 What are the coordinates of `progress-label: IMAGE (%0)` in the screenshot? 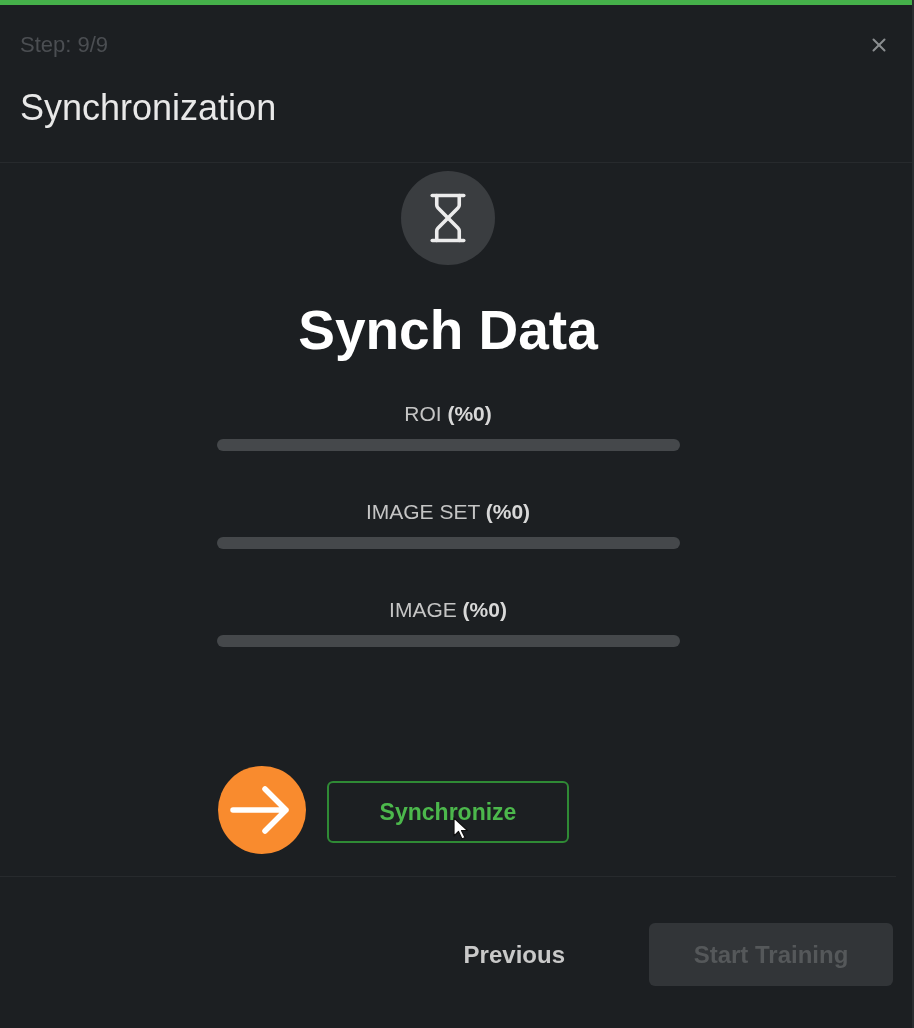 It's located at (448, 610).